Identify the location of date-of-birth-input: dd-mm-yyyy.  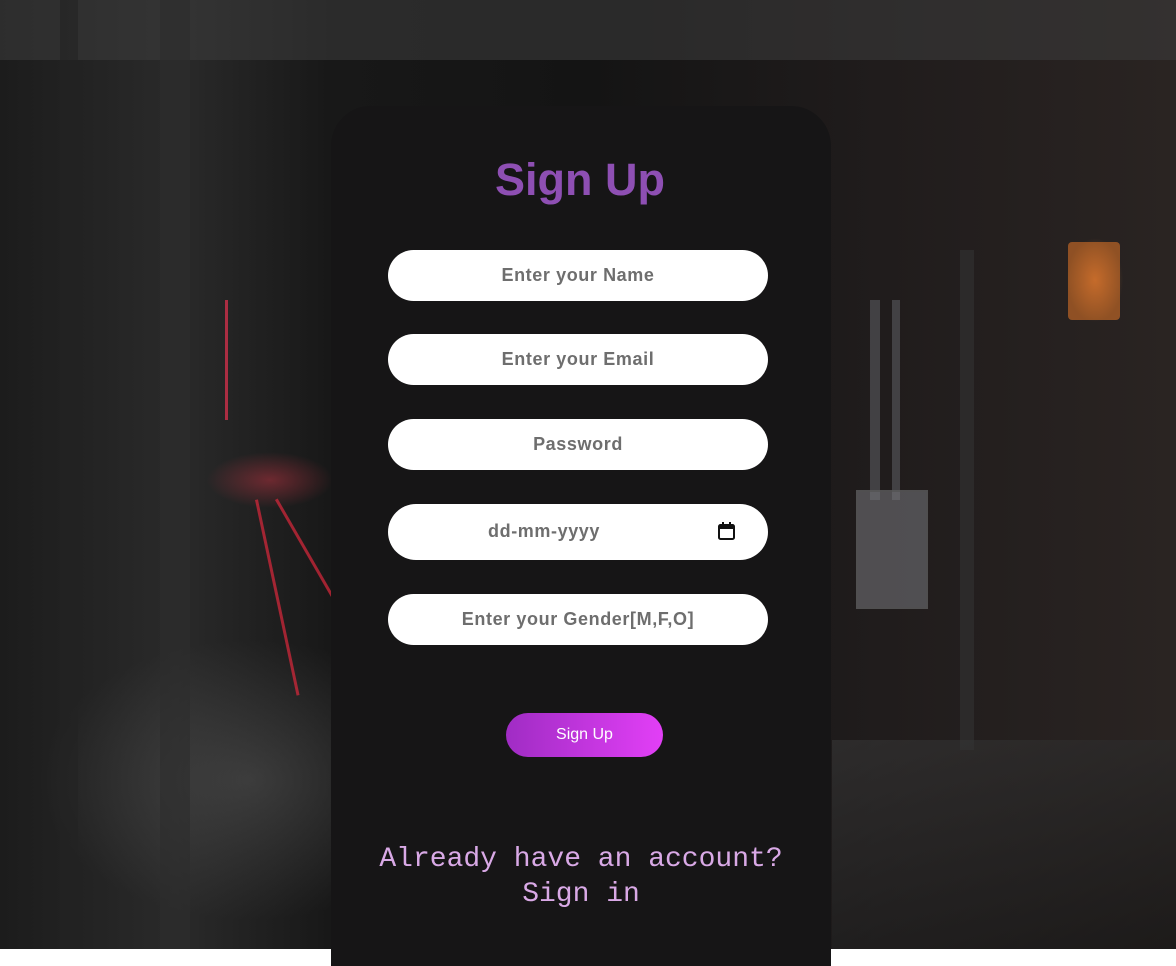
(578, 532).